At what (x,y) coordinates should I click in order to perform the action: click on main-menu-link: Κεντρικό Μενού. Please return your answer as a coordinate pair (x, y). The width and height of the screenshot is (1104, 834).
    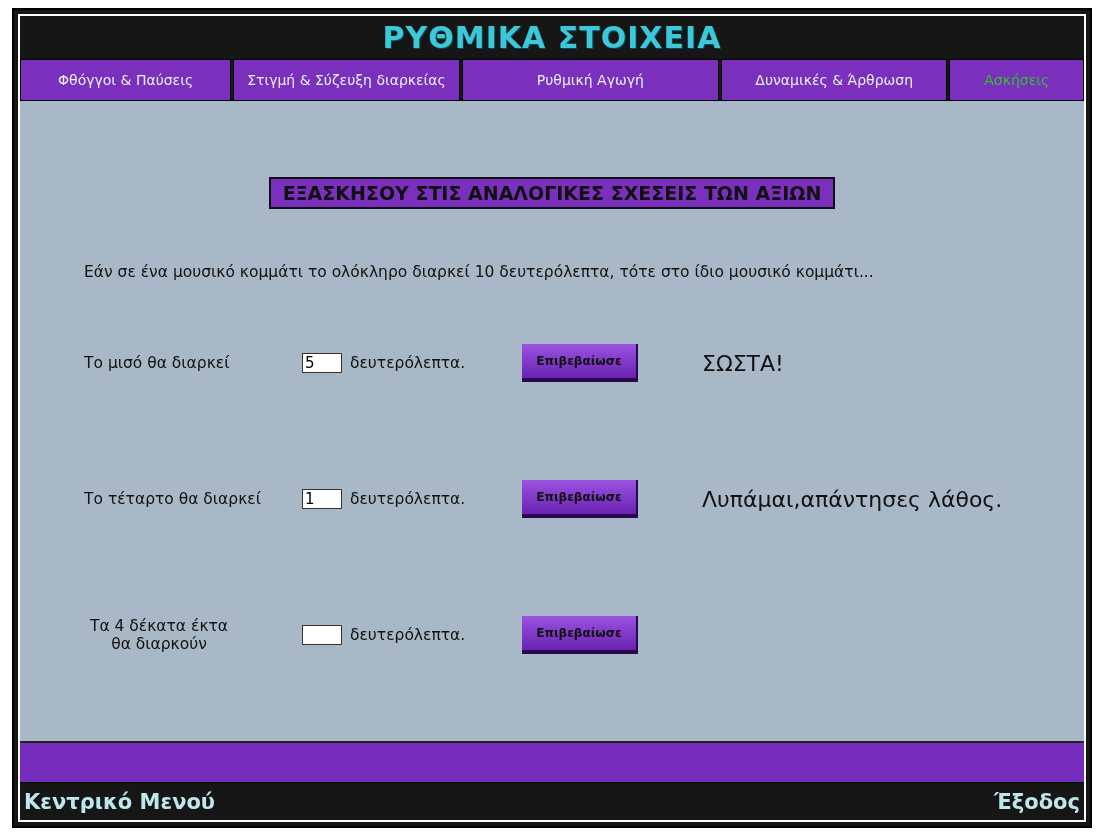
    Looking at the image, I should click on (120, 801).